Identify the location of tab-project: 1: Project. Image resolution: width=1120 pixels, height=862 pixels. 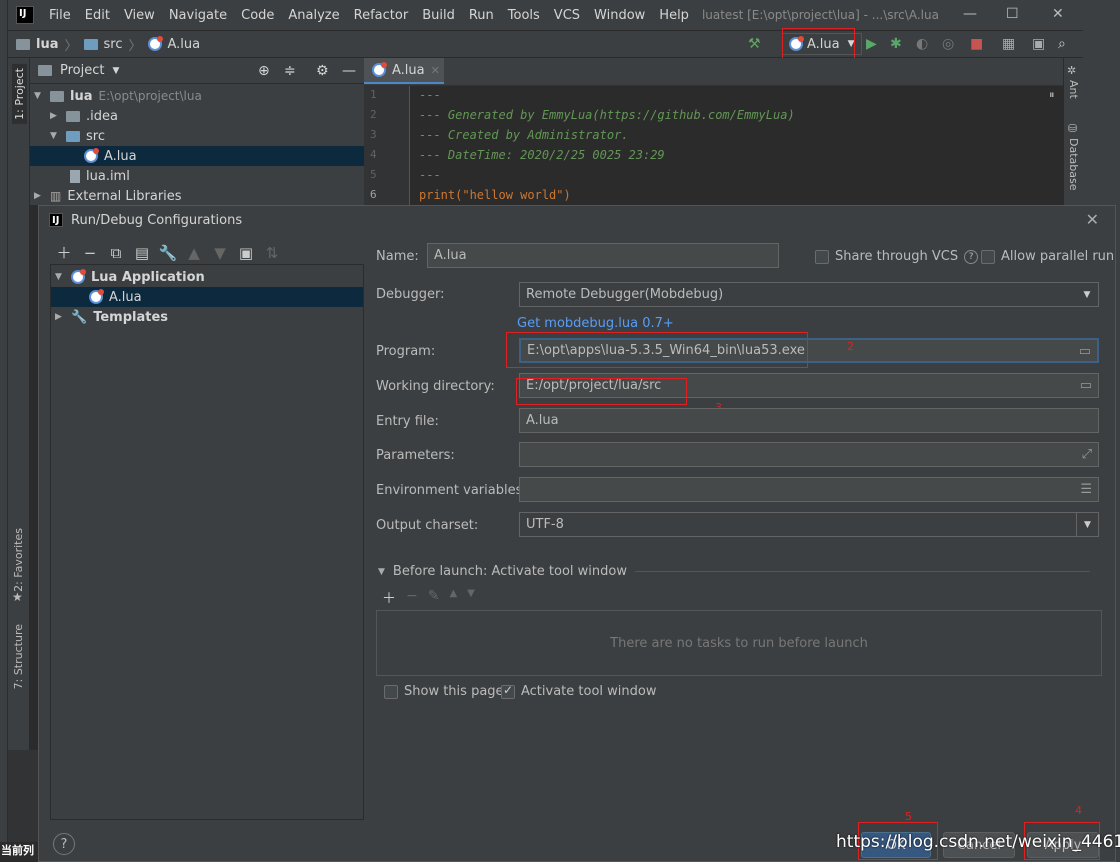
(19, 94).